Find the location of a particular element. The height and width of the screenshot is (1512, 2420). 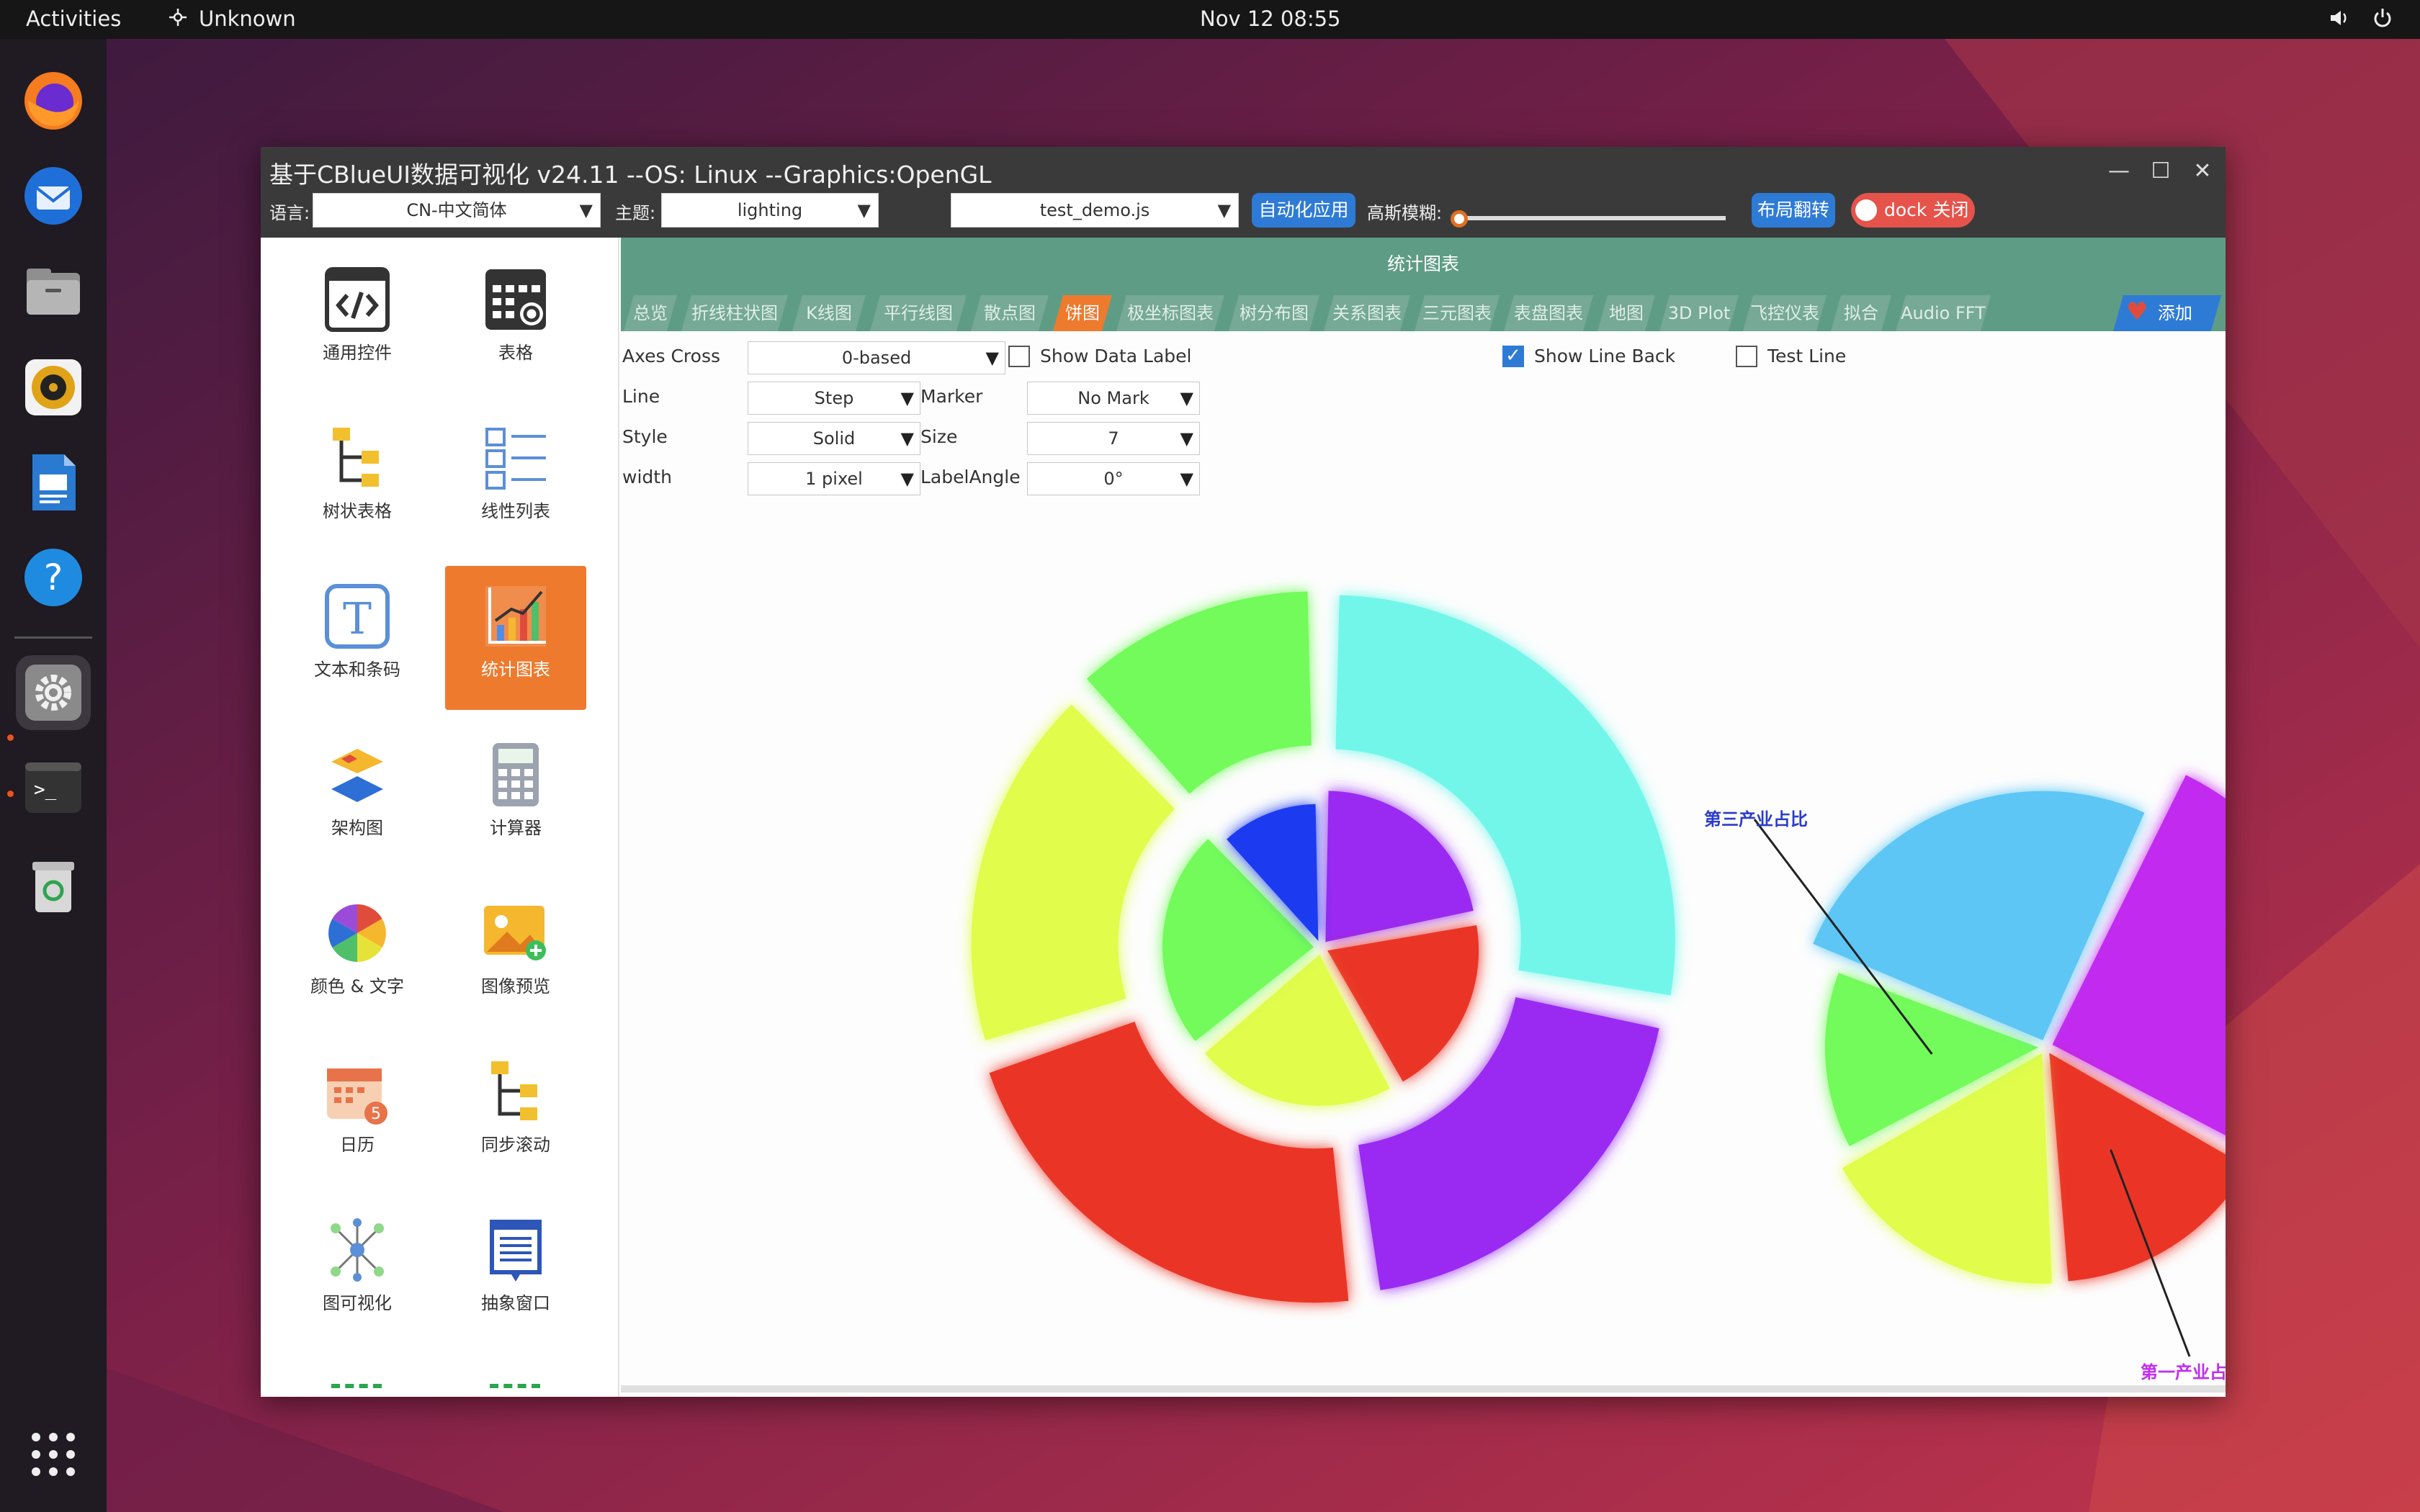

script-select-value: test_demo.js is located at coordinates (1094, 210).